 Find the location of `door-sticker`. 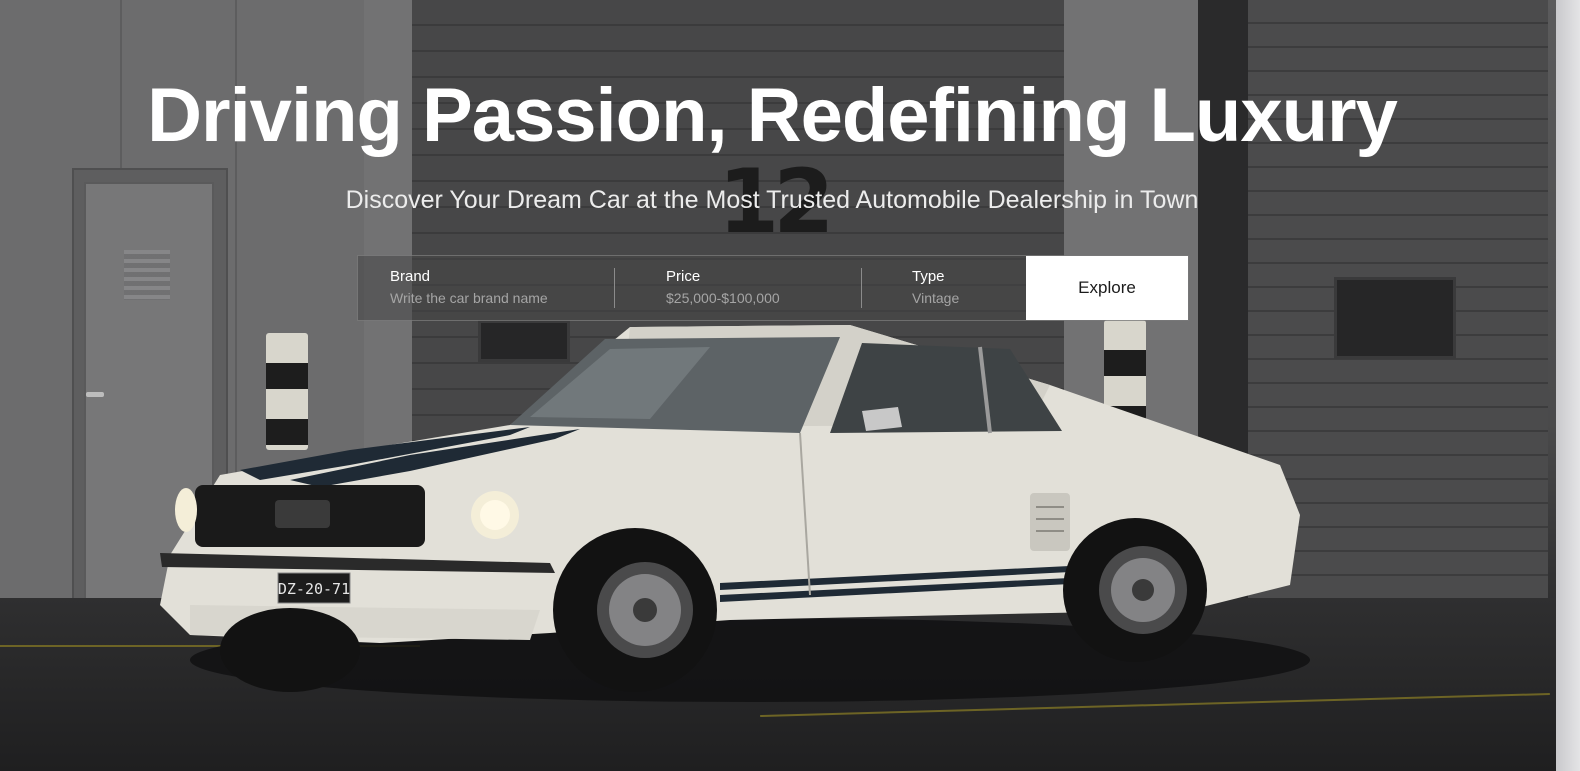

door-sticker is located at coordinates (147, 275).